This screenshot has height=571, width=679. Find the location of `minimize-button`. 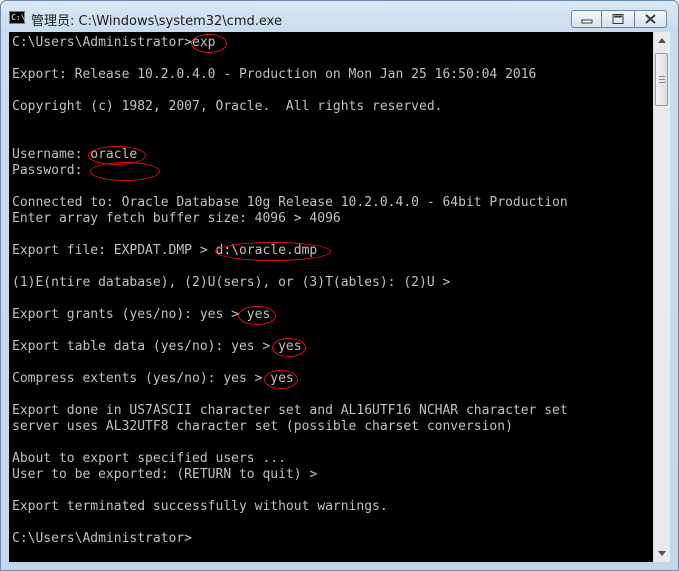

minimize-button is located at coordinates (586, 19).